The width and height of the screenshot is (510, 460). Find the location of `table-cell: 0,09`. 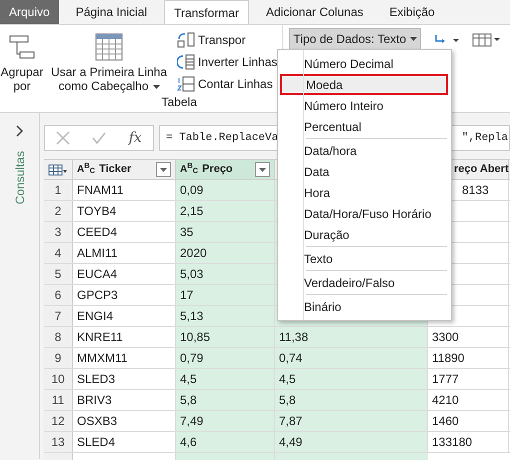

table-cell: 0,09 is located at coordinates (225, 190).